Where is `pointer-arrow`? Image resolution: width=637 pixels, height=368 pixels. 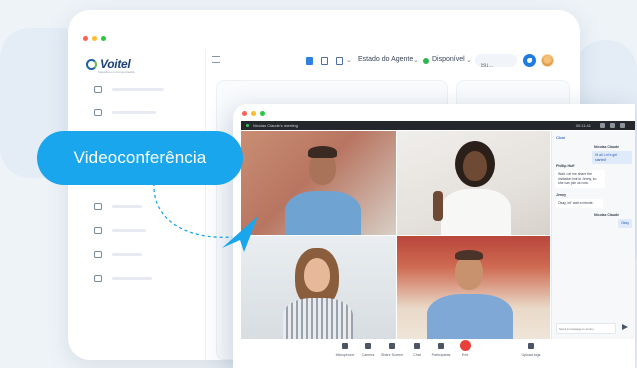
pointer-arrow is located at coordinates (205, 217).